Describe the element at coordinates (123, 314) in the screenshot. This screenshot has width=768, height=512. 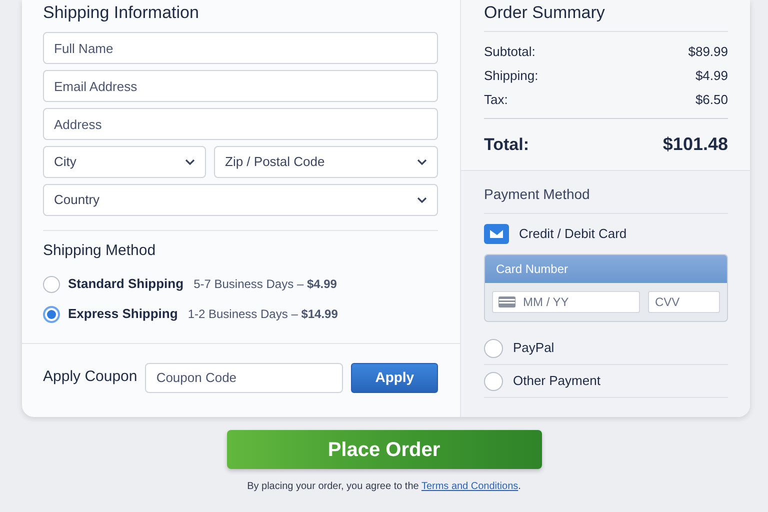
I see `option-label: Express Shipping` at that location.